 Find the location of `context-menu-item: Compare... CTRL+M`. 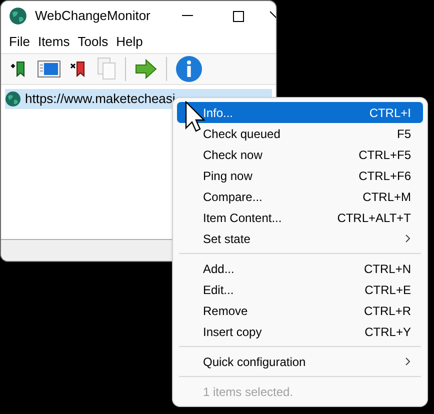

context-menu-item: Compare... CTRL+M is located at coordinates (300, 196).